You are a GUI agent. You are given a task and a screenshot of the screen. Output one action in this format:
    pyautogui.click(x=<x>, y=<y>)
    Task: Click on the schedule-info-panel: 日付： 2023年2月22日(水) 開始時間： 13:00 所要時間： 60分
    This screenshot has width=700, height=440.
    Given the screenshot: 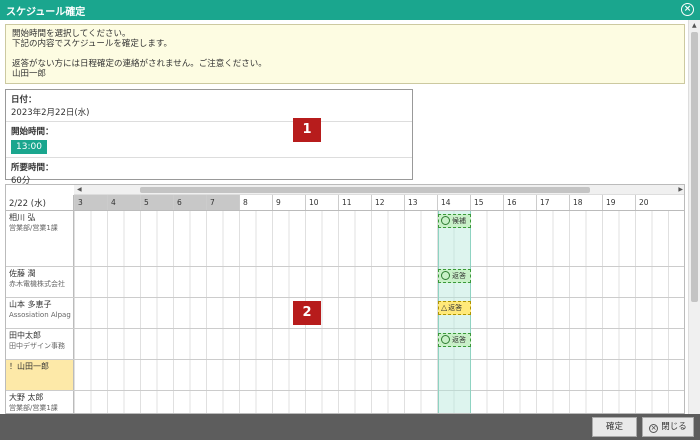 What is the action you would take?
    pyautogui.click(x=209, y=137)
    